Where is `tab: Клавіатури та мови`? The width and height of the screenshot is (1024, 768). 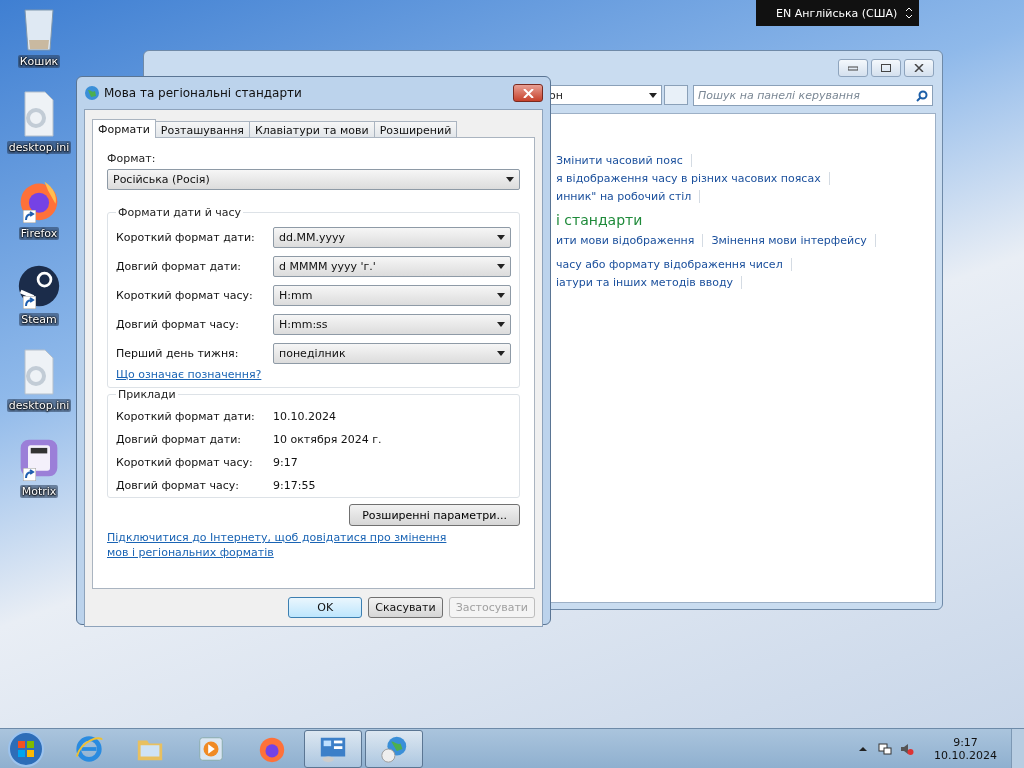 tab: Клавіатури та мови is located at coordinates (311, 129).